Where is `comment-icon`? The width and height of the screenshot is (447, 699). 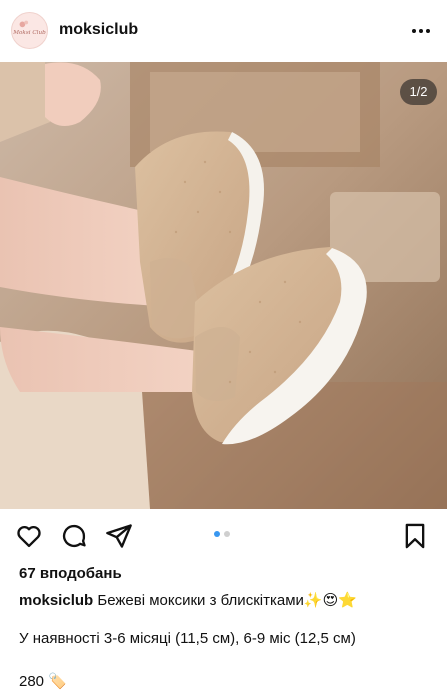
comment-icon is located at coordinates (74, 536).